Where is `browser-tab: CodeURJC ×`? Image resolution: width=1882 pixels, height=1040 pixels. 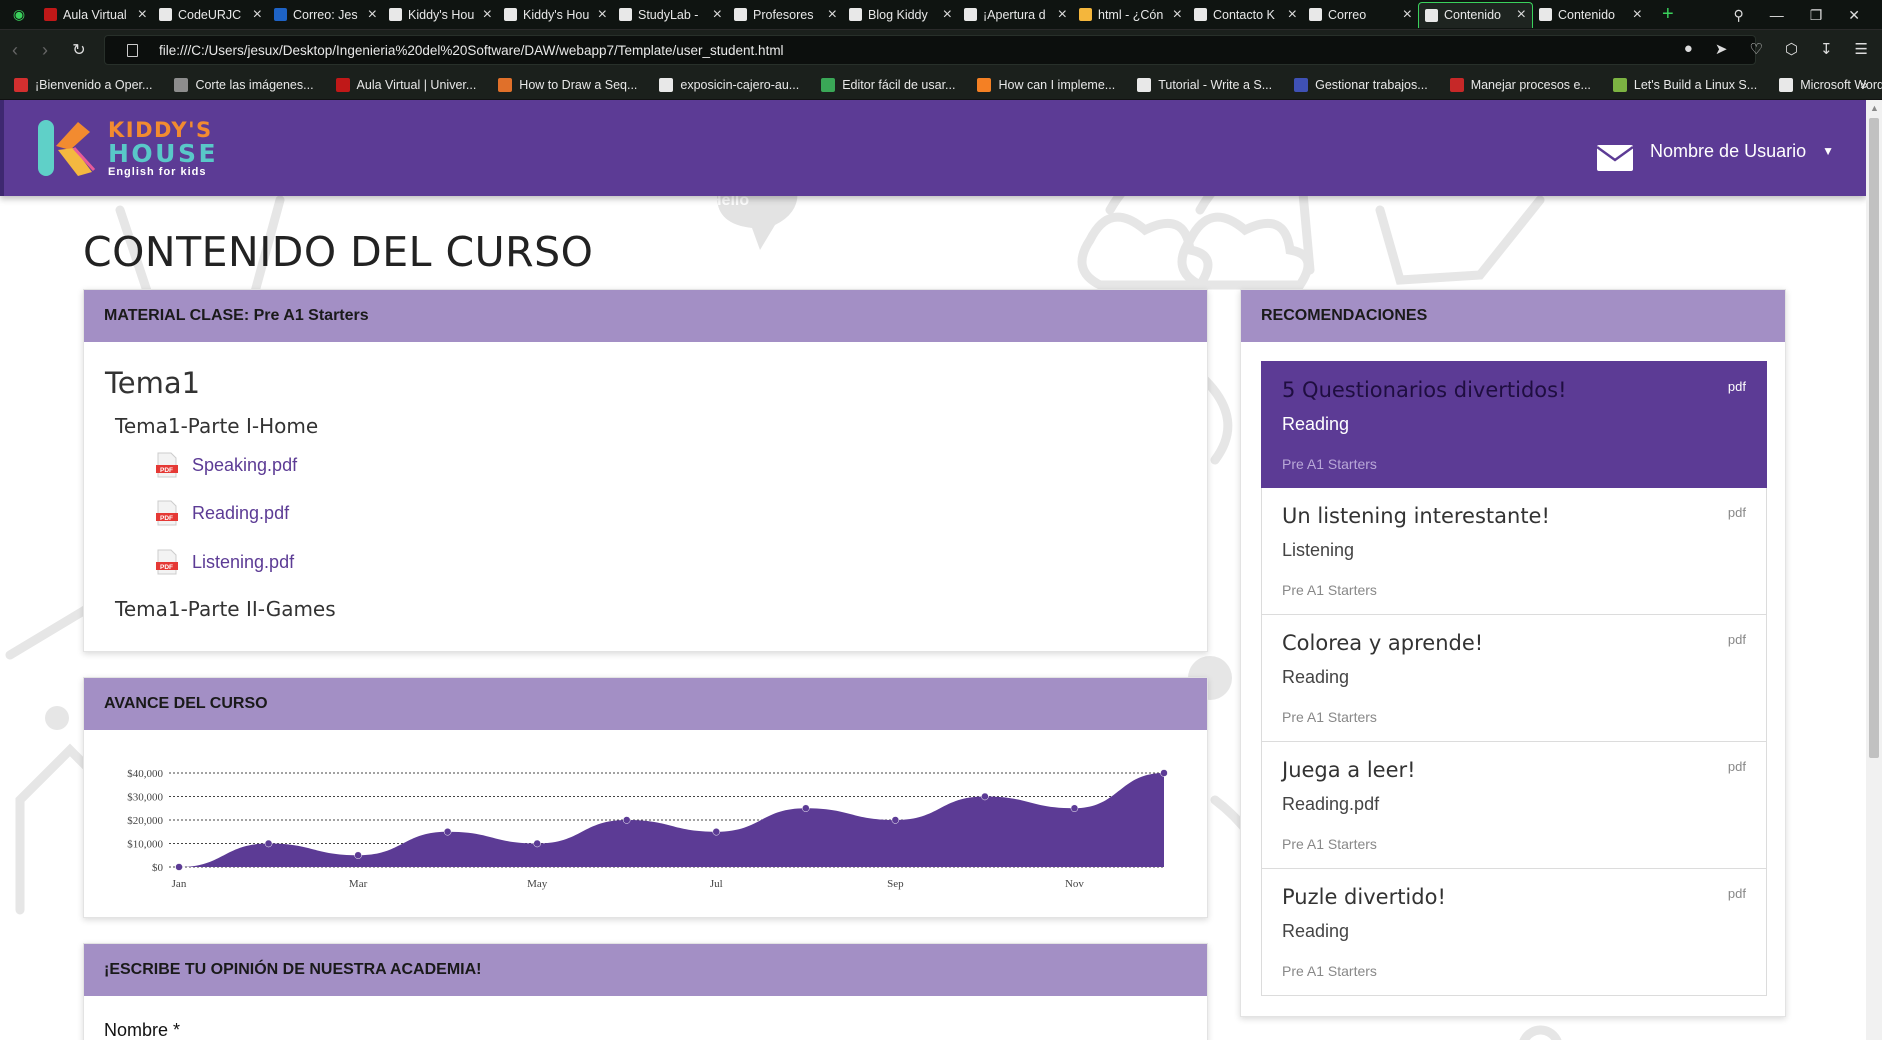
browser-tab: CodeURJC × is located at coordinates (210, 15).